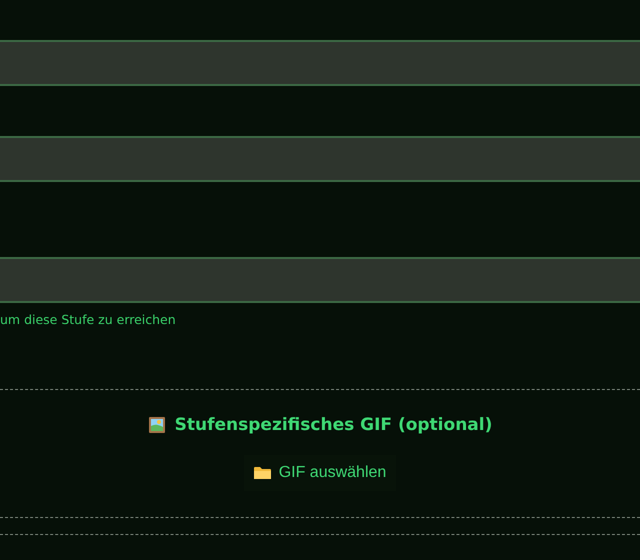  I want to click on hint-text: um diese Stufe zu erreichen, so click(88, 319).